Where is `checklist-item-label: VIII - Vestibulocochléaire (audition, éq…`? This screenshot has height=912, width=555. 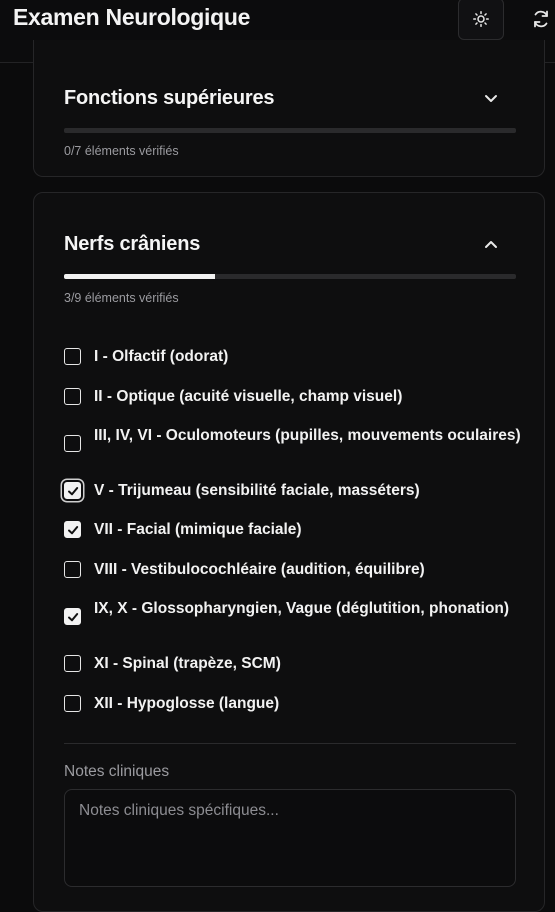 checklist-item-label: VIII - Vestibulocochléaire (audition, éq… is located at coordinates (259, 569).